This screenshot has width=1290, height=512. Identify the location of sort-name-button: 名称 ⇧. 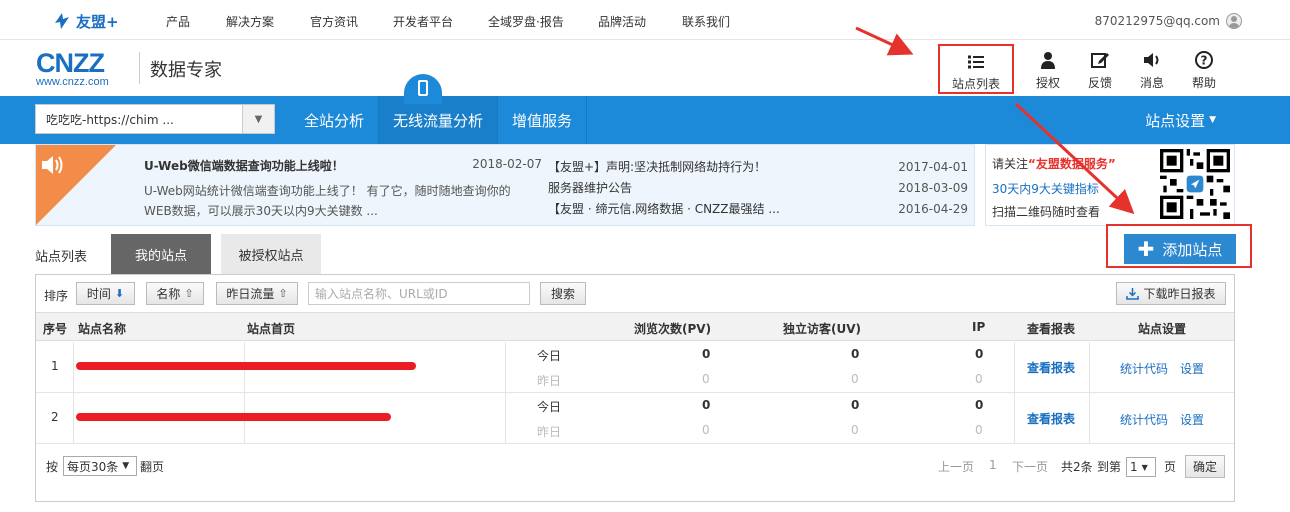
(175, 293).